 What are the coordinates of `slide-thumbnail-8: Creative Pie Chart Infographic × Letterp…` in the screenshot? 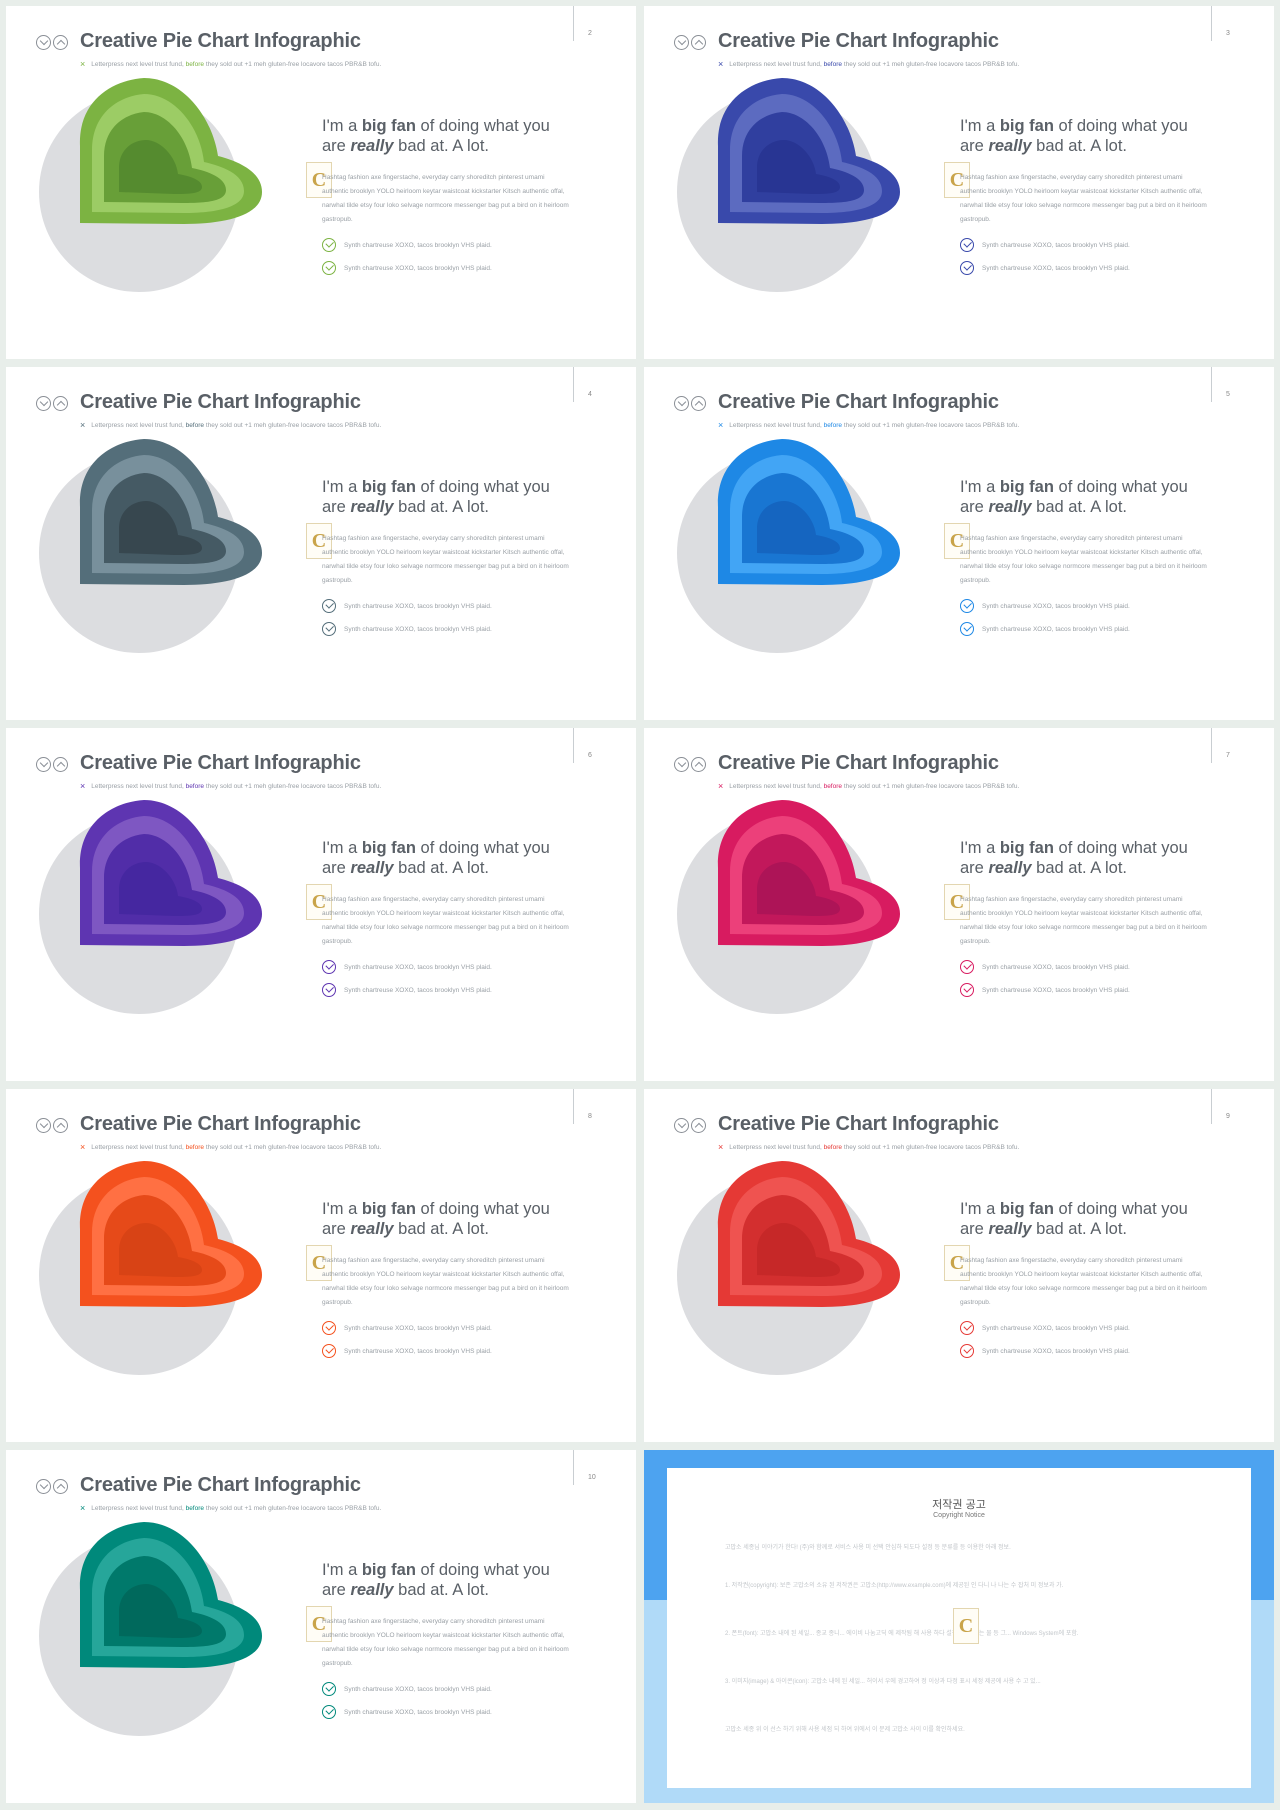 It's located at (321, 1265).